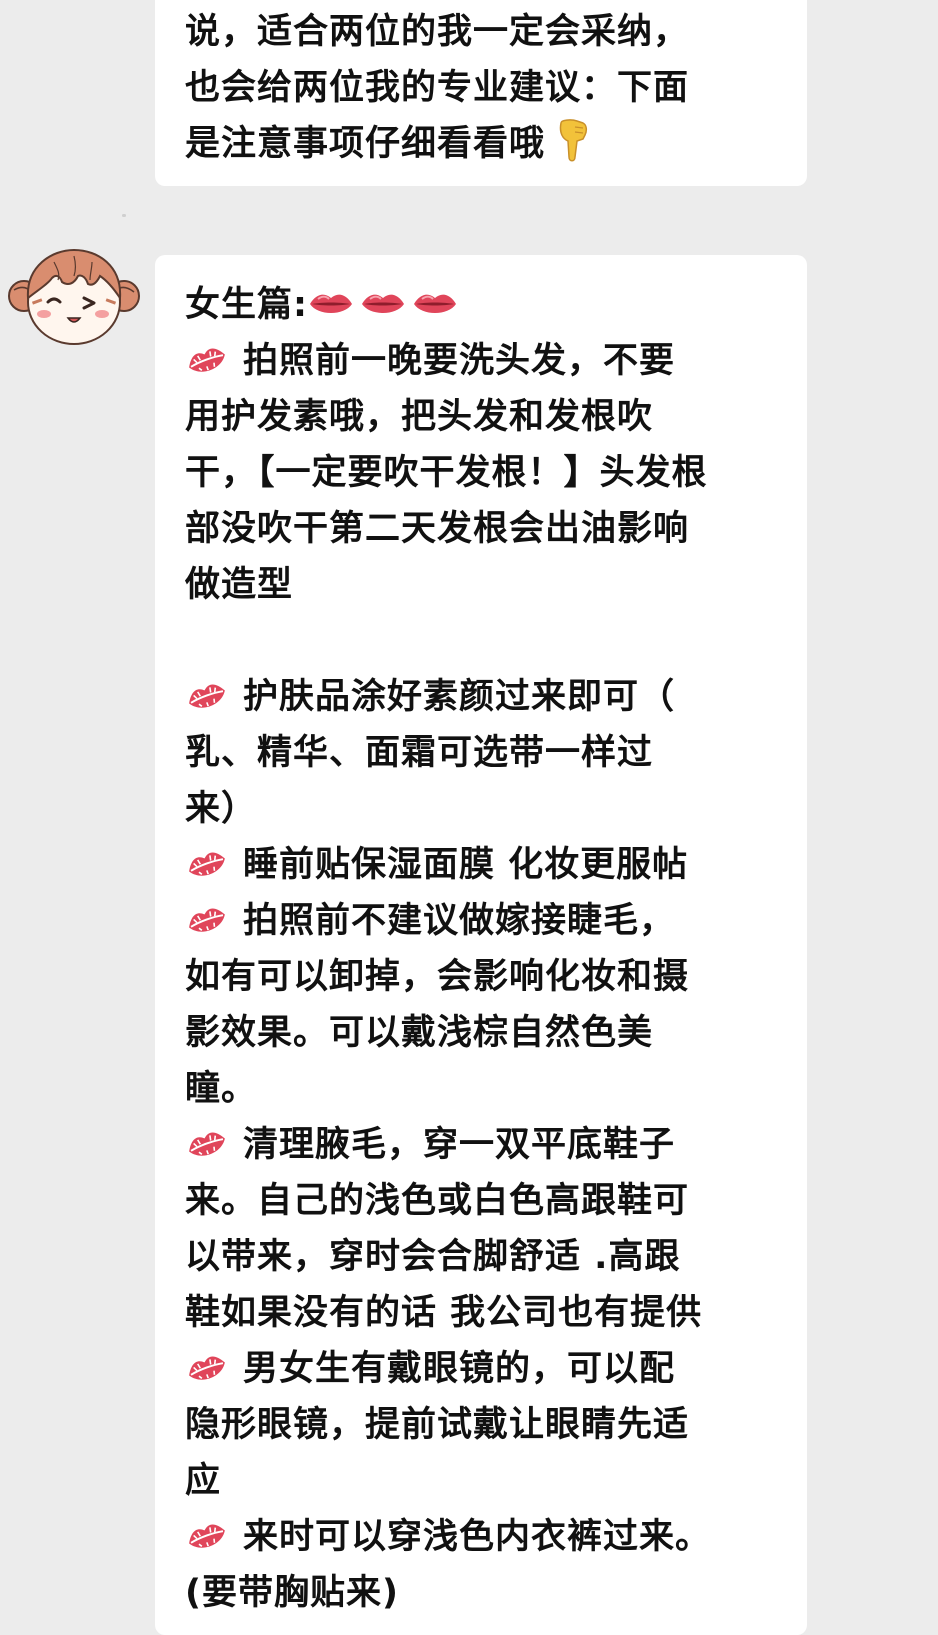 This screenshot has width=938, height=1635. What do you see at coordinates (485, 305) in the screenshot?
I see `section-header: 女生篇:` at bounding box center [485, 305].